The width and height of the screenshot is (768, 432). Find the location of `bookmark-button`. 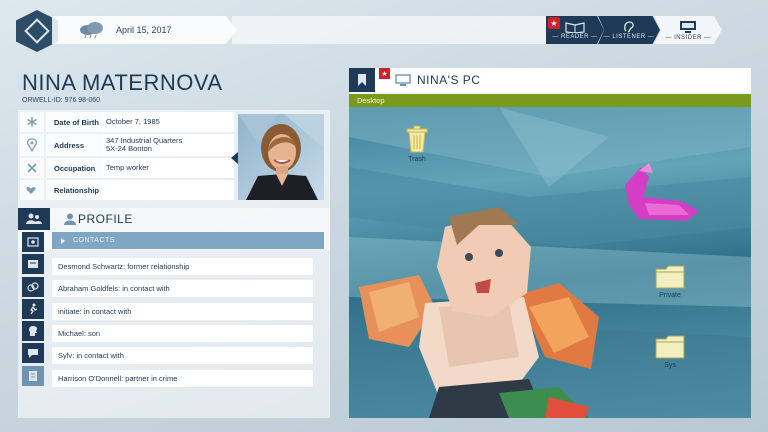

bookmark-button is located at coordinates (362, 80).